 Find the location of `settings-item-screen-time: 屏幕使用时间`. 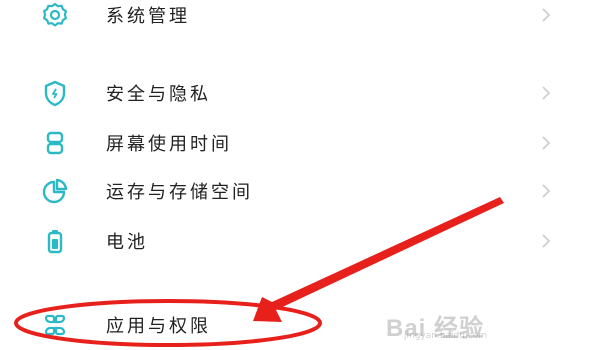

settings-item-screen-time: 屏幕使用时间 is located at coordinates (300, 143).